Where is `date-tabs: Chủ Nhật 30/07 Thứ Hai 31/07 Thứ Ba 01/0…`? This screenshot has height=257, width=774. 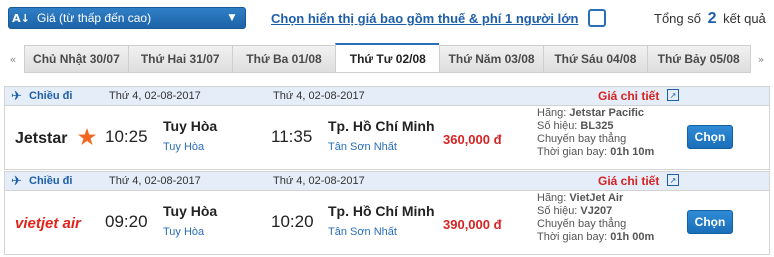
date-tabs: Chủ Nhật 30/07 Thứ Hai 31/07 Thứ Ba 01/0… is located at coordinates (387, 58).